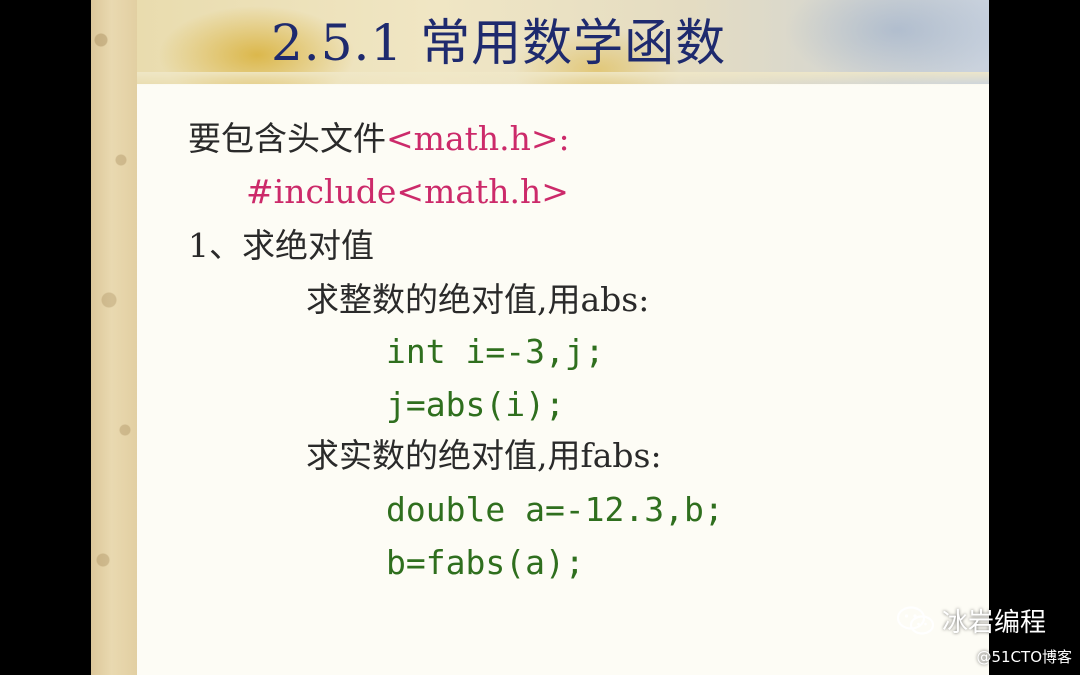 The image size is (1080, 675). What do you see at coordinates (478, 138) in the screenshot?
I see `header-file-name: <math.h>:` at bounding box center [478, 138].